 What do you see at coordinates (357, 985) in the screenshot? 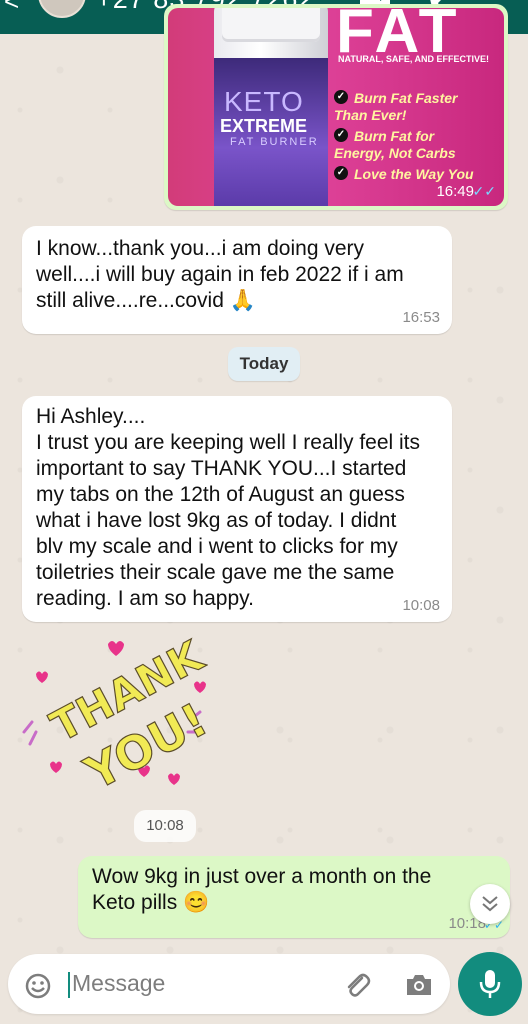
I see `attach-icon` at bounding box center [357, 985].